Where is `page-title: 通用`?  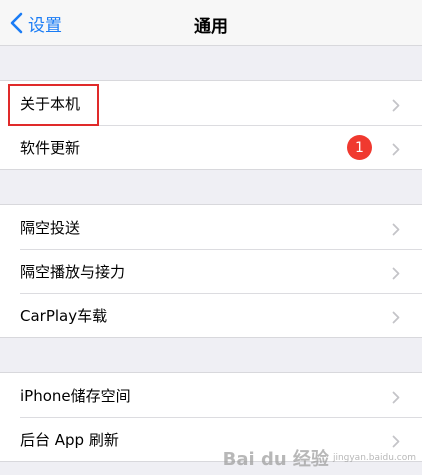
page-title: 通用 is located at coordinates (211, 27).